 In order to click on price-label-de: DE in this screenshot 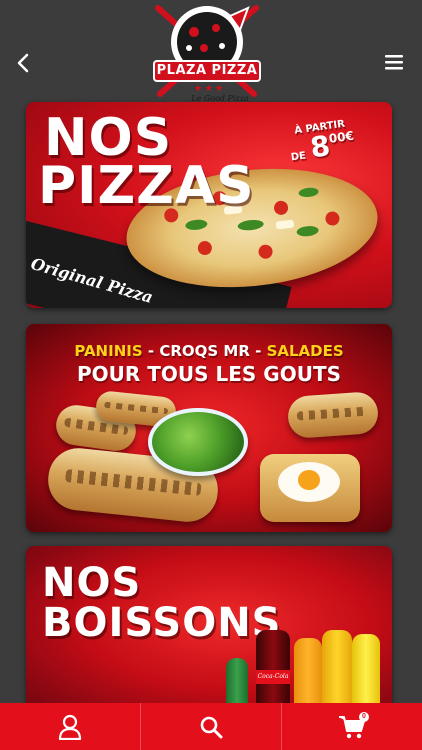, I will do `click(298, 157)`.